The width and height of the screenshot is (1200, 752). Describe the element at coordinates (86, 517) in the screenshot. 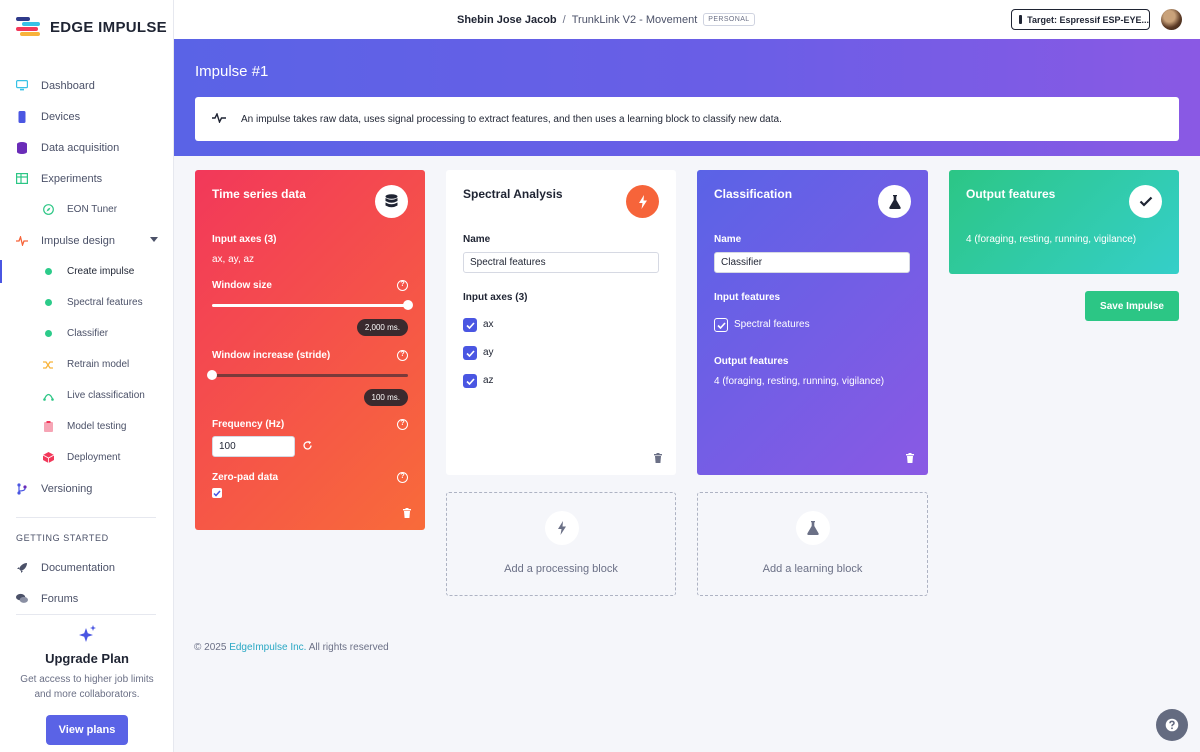

I see `sidebar-divider` at that location.